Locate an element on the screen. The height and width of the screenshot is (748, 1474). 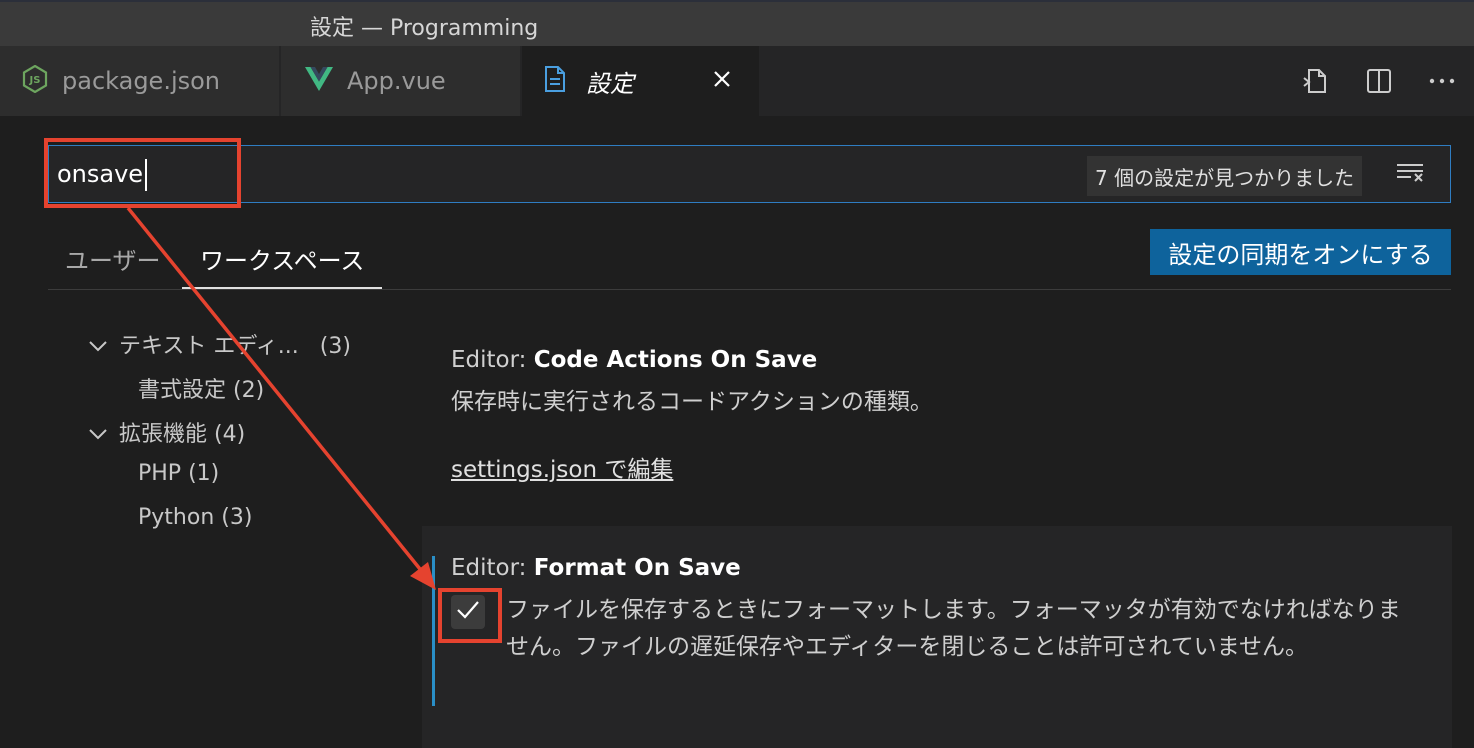
split-editor-icon is located at coordinates (1379, 81).